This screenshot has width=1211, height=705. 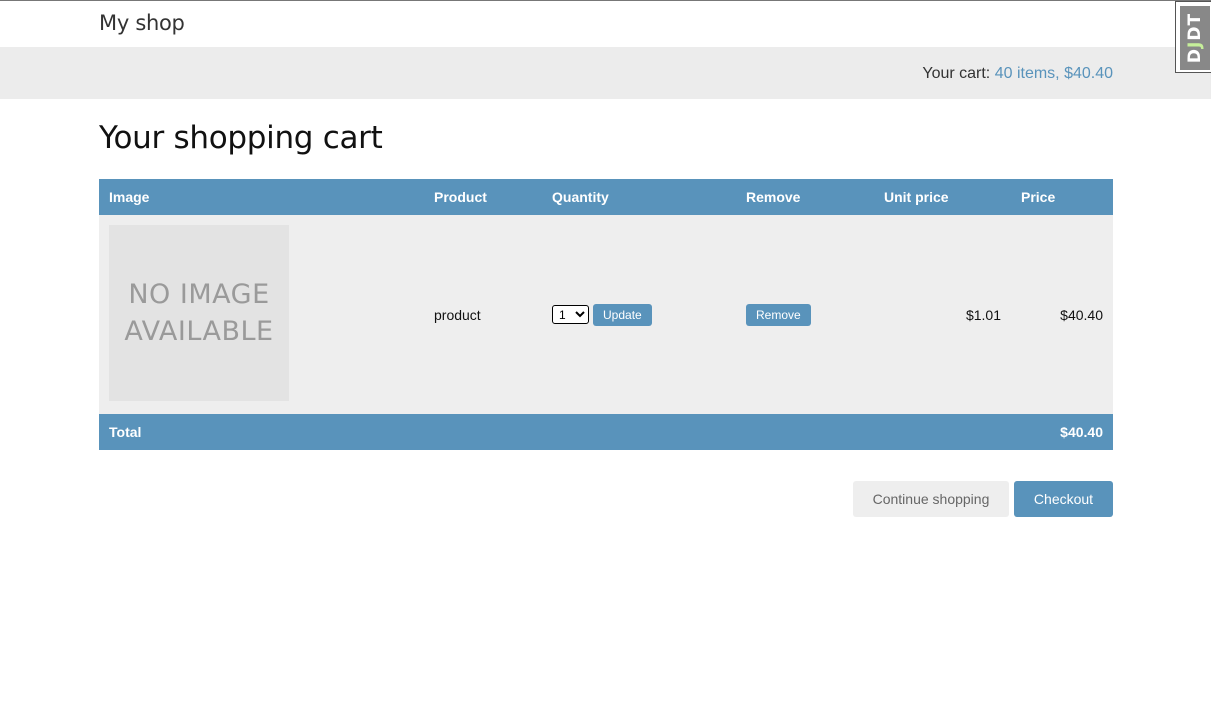 What do you see at coordinates (457, 315) in the screenshot?
I see `product-name: product` at bounding box center [457, 315].